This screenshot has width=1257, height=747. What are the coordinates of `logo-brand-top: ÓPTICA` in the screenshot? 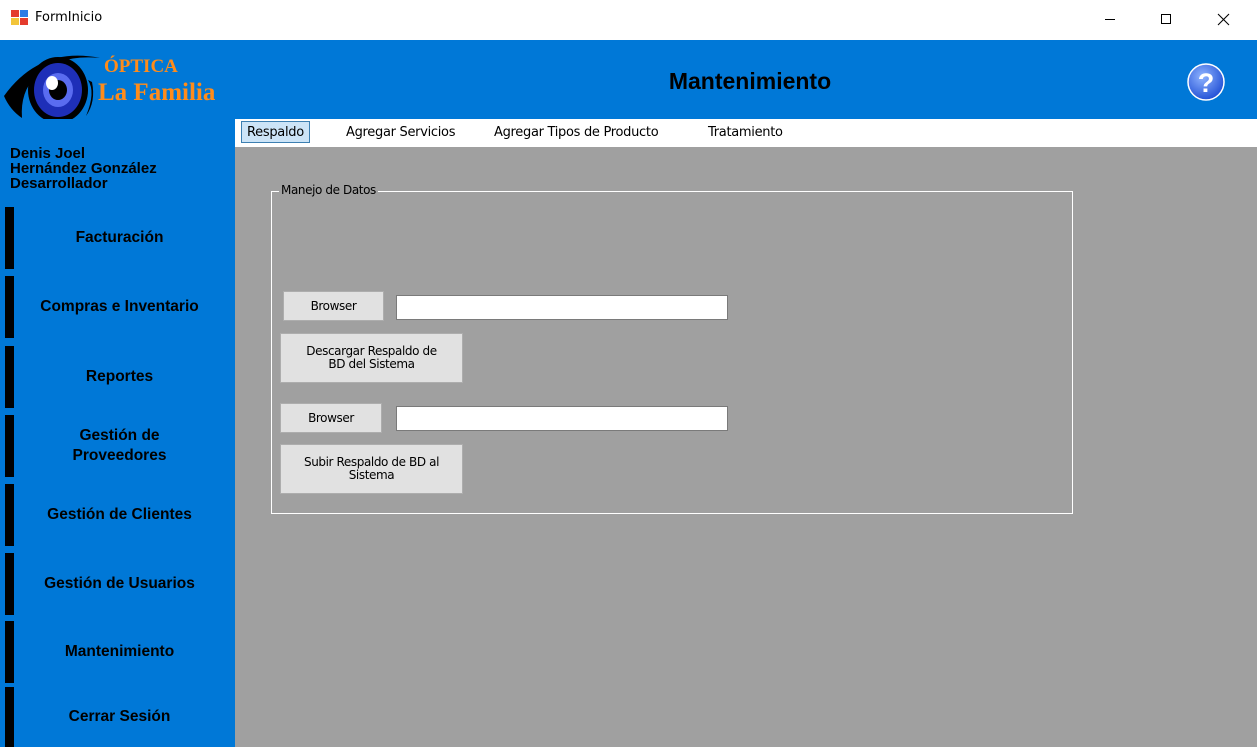 It's located at (141, 66).